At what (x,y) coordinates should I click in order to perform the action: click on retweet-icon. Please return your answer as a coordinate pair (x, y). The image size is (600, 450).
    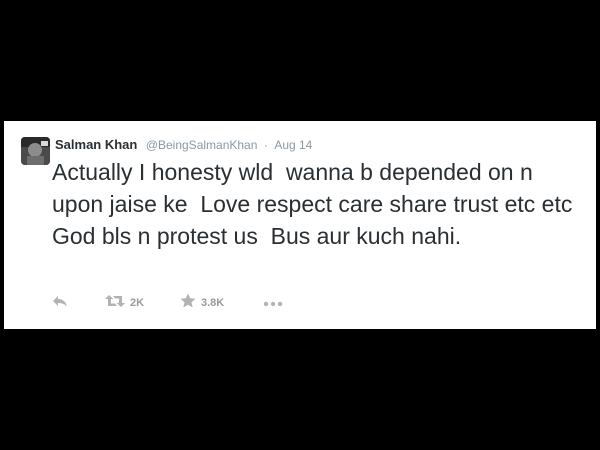
    Looking at the image, I should click on (115, 303).